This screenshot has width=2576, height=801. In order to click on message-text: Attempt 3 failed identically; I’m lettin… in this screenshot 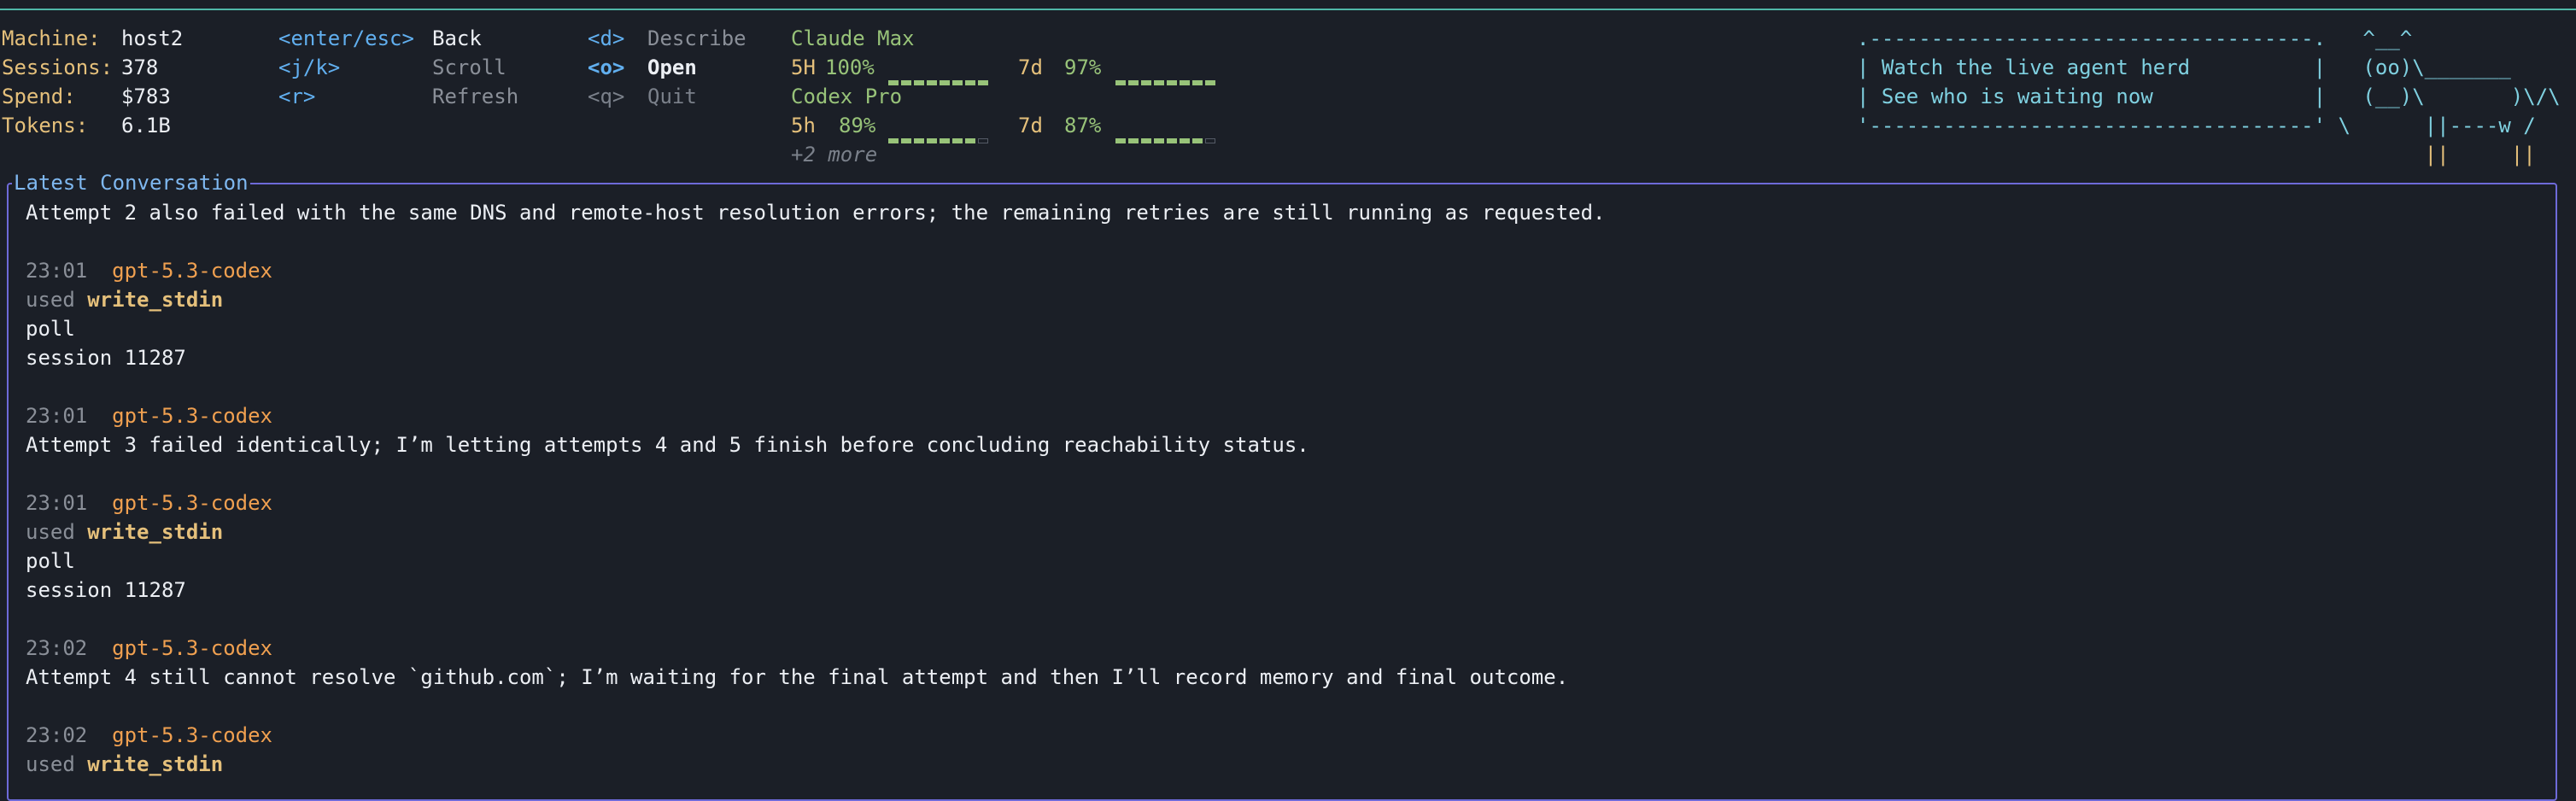, I will do `click(667, 445)`.